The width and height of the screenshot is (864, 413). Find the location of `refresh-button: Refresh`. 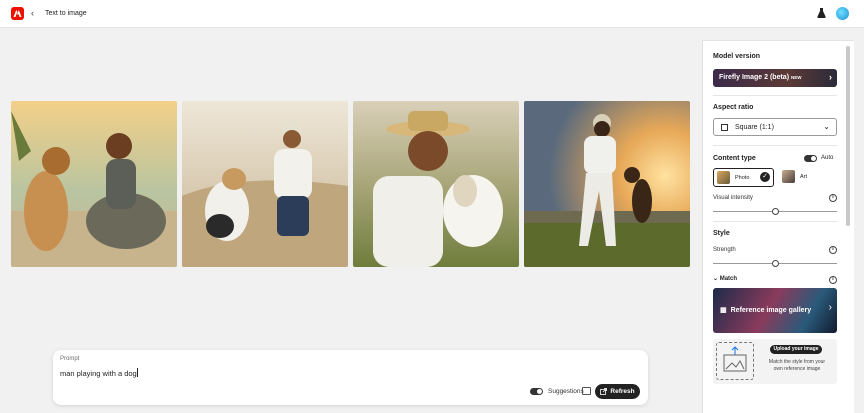

refresh-button: Refresh is located at coordinates (617, 391).